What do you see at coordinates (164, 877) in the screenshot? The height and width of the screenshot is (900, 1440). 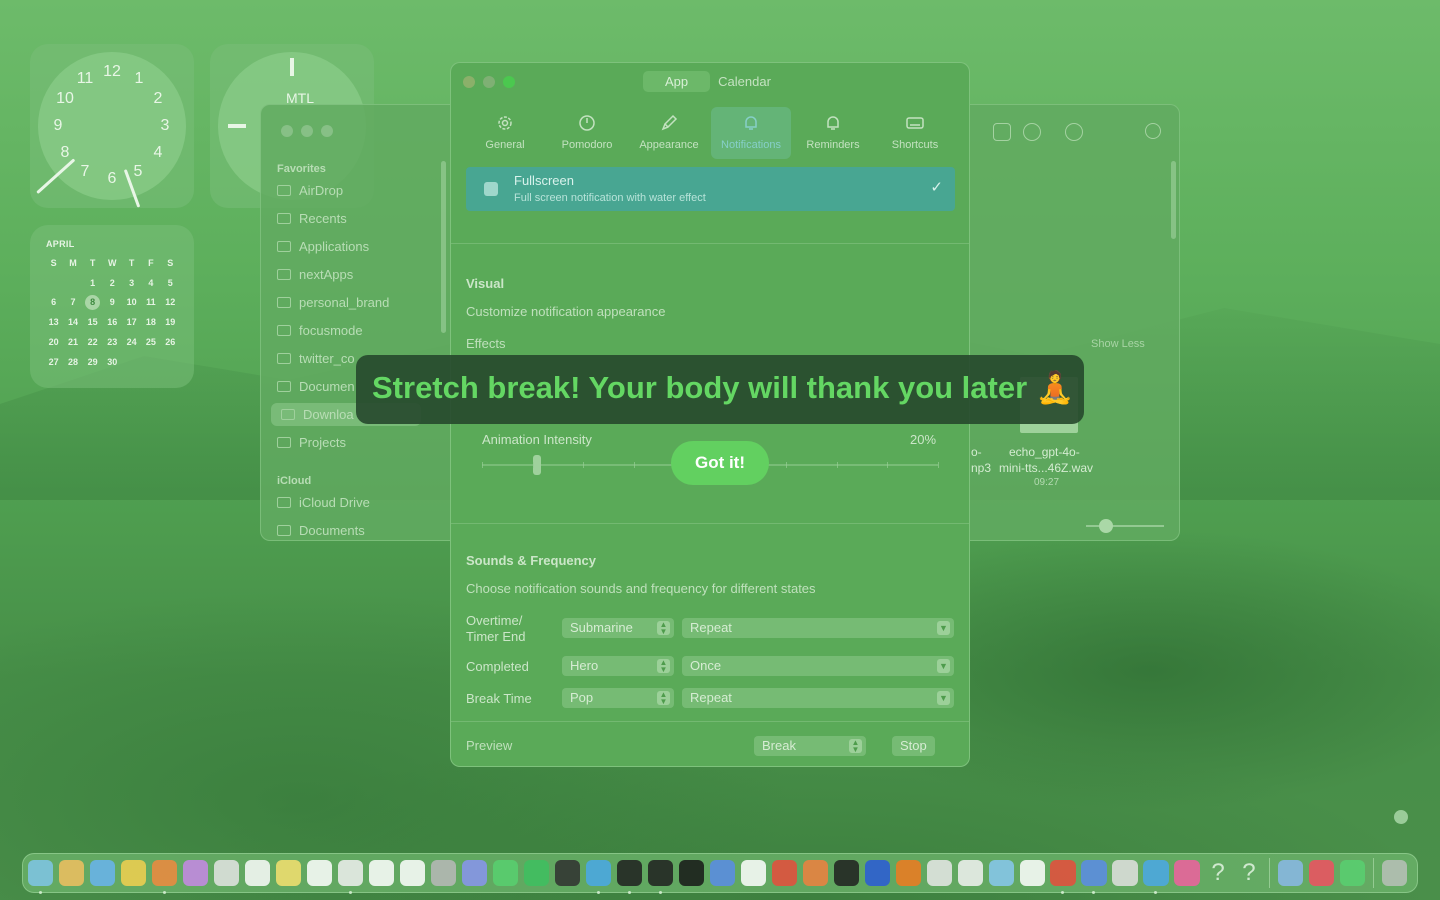 I see `brave-icon` at bounding box center [164, 877].